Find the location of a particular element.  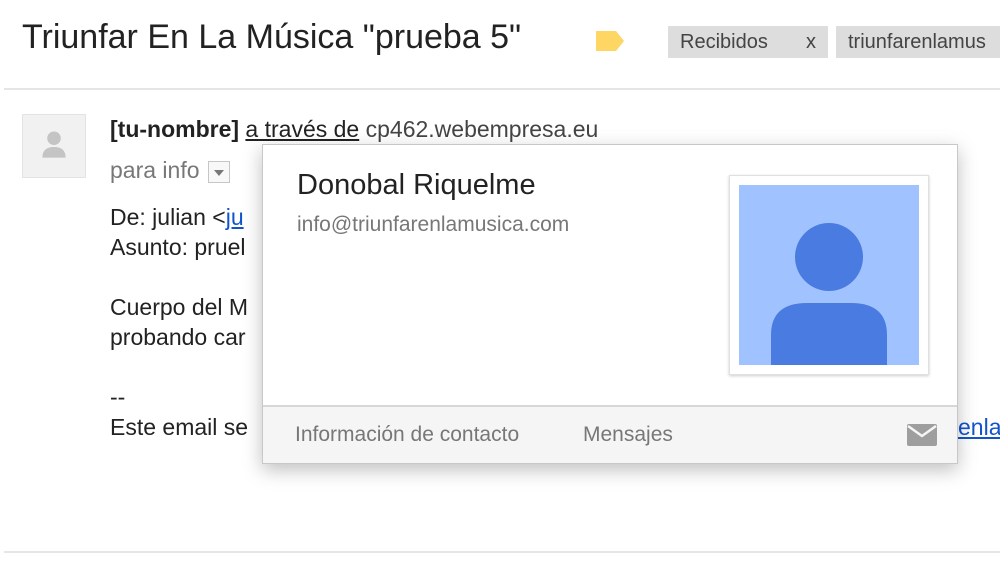

mail-icon is located at coordinates (922, 435).